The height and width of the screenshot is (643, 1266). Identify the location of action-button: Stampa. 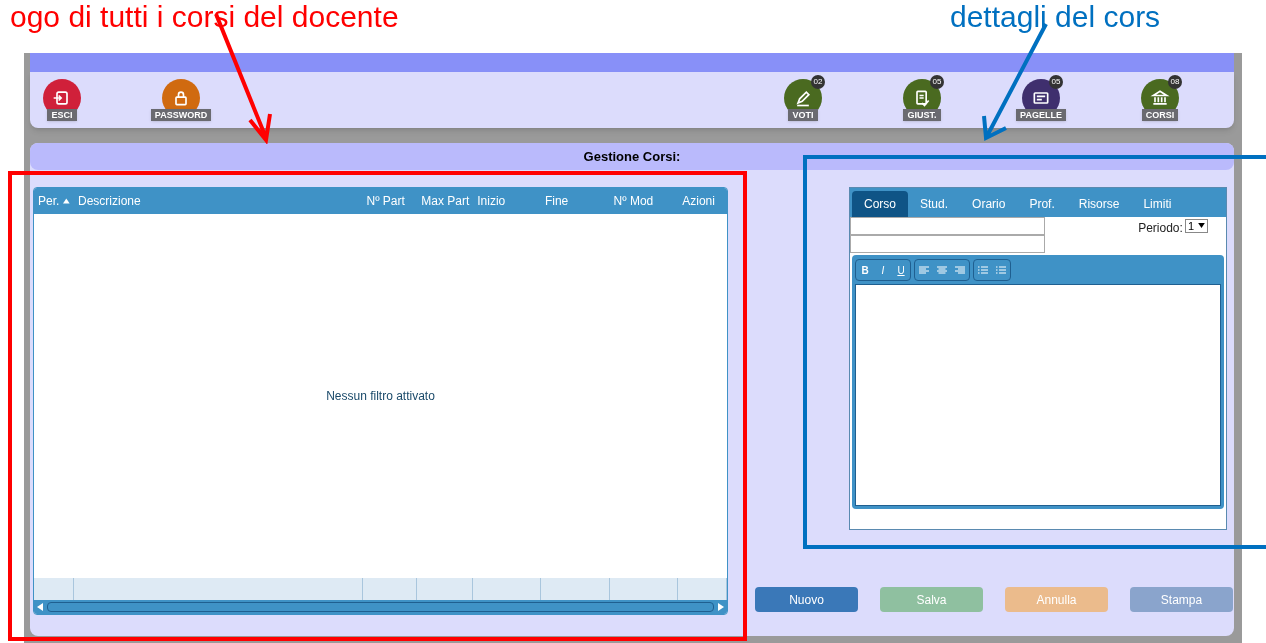
(1181, 599).